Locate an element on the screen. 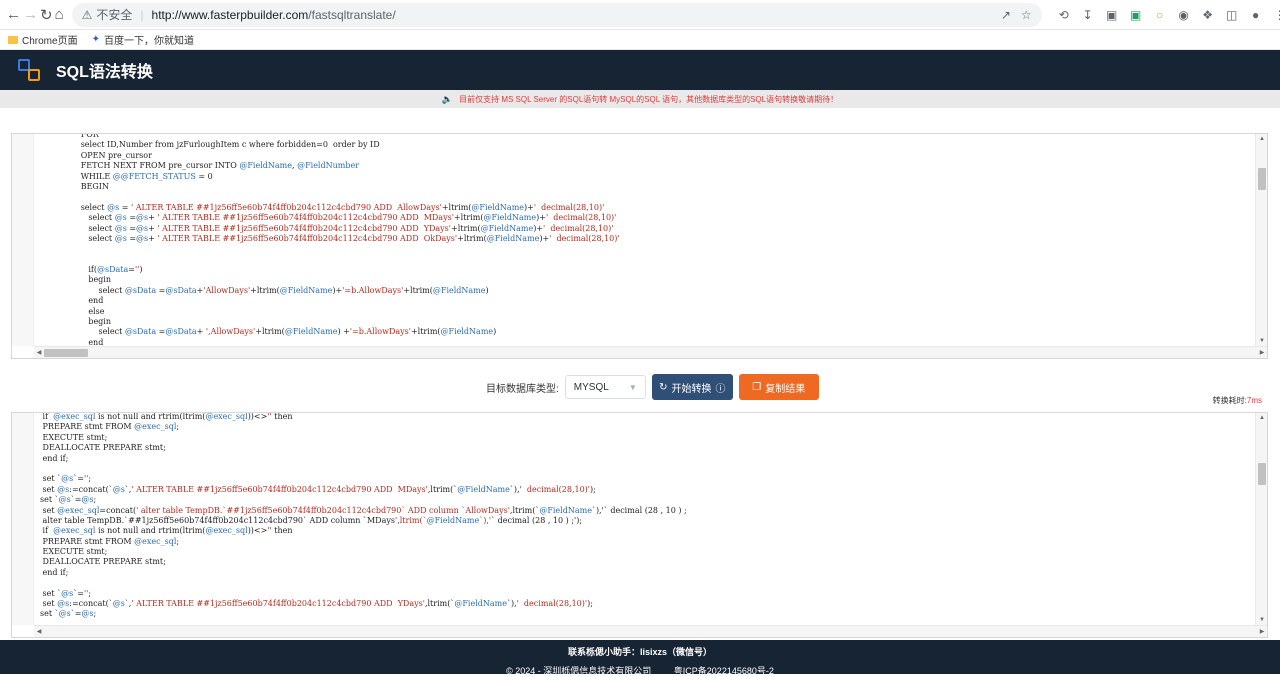 The height and width of the screenshot is (677, 1280). bookmark-chrome-pages: Chrome页面 is located at coordinates (43, 39).